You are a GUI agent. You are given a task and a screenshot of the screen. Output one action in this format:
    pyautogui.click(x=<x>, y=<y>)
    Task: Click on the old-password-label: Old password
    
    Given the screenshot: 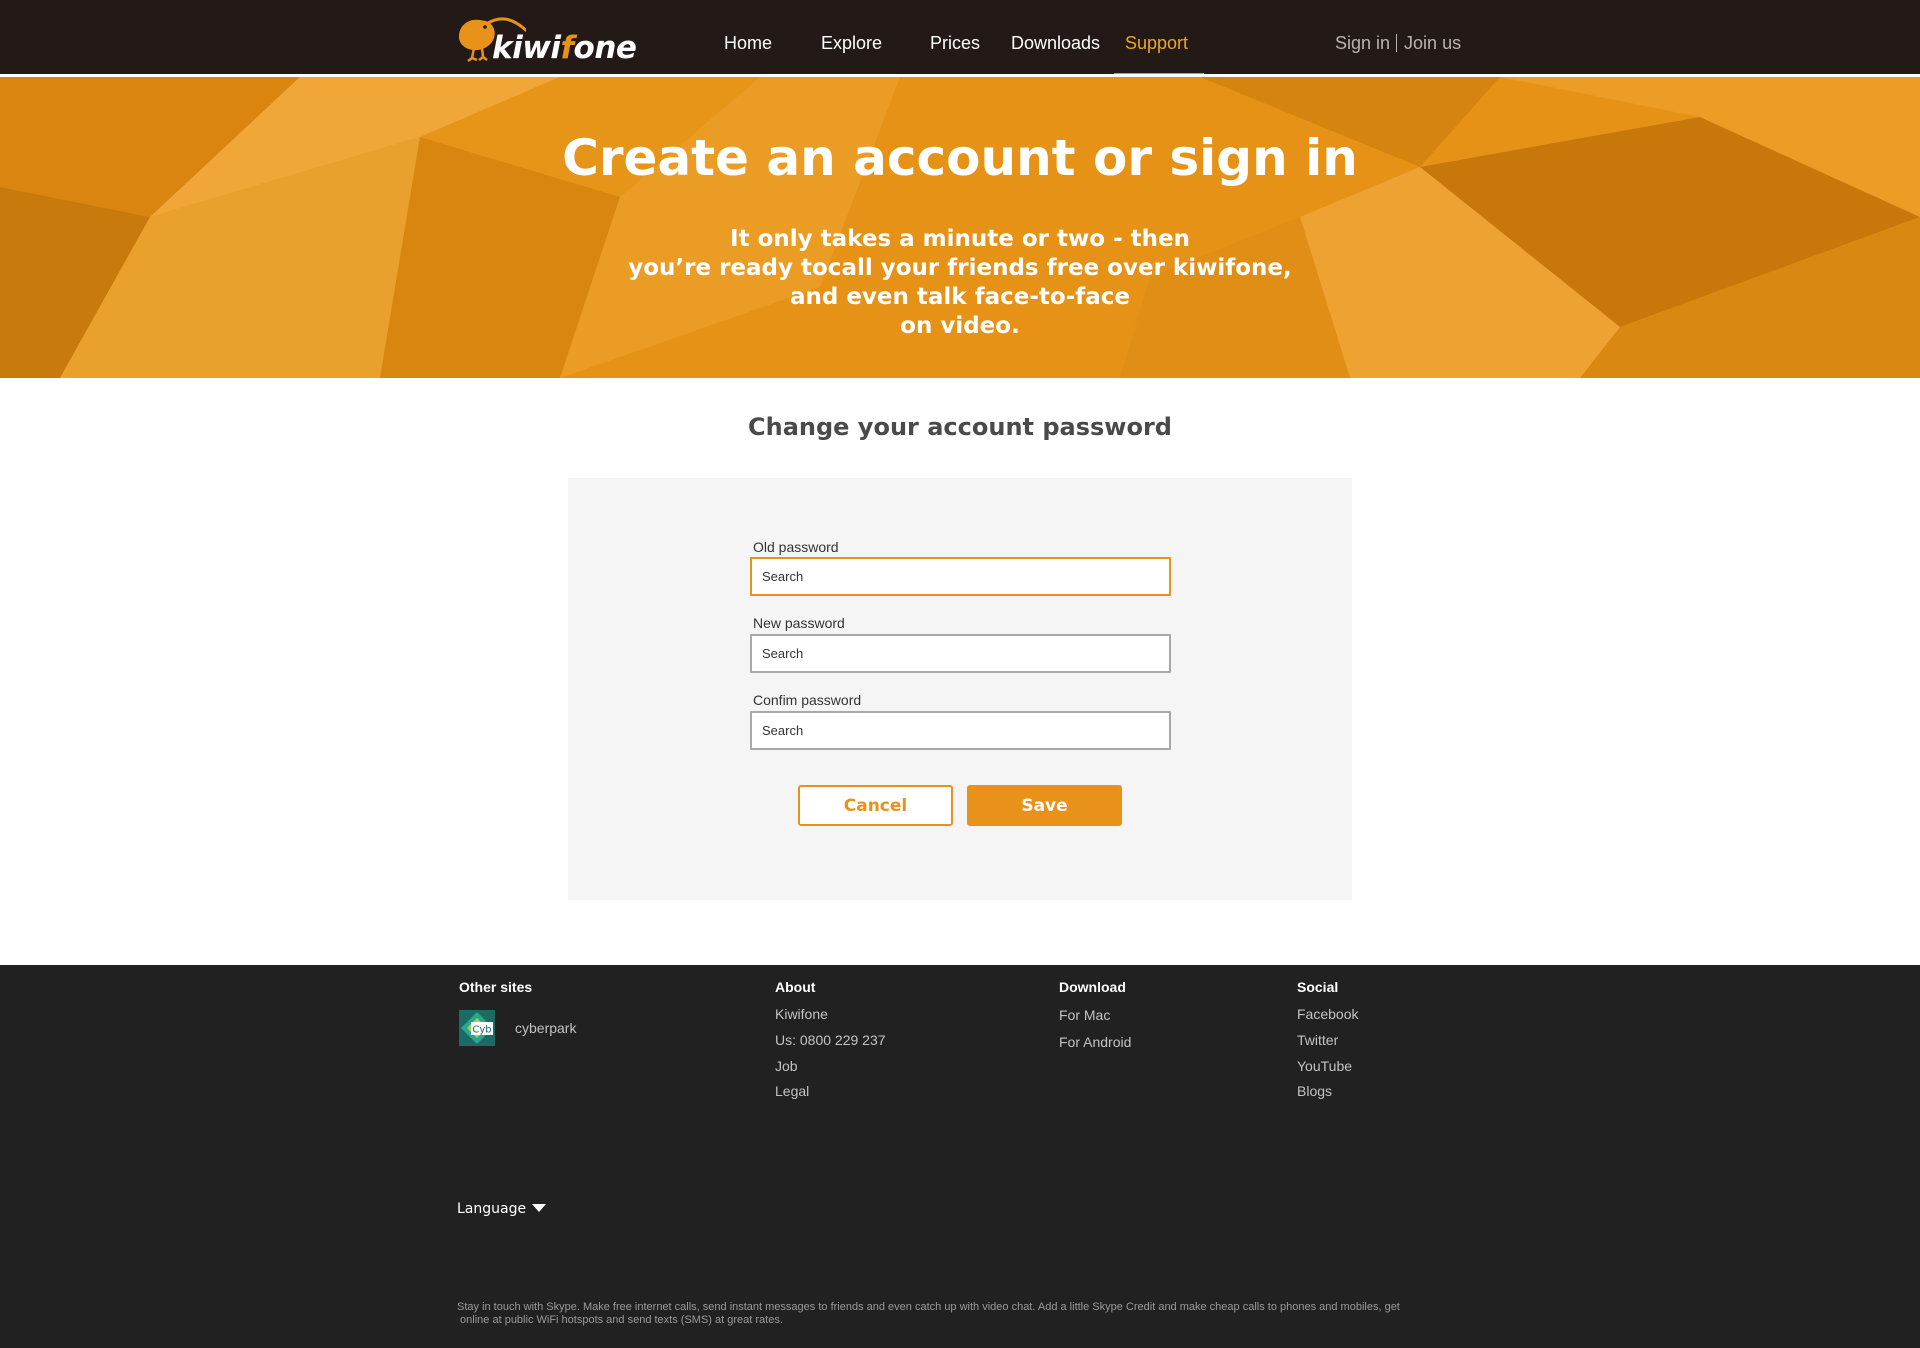 What is the action you would take?
    pyautogui.click(x=796, y=547)
    